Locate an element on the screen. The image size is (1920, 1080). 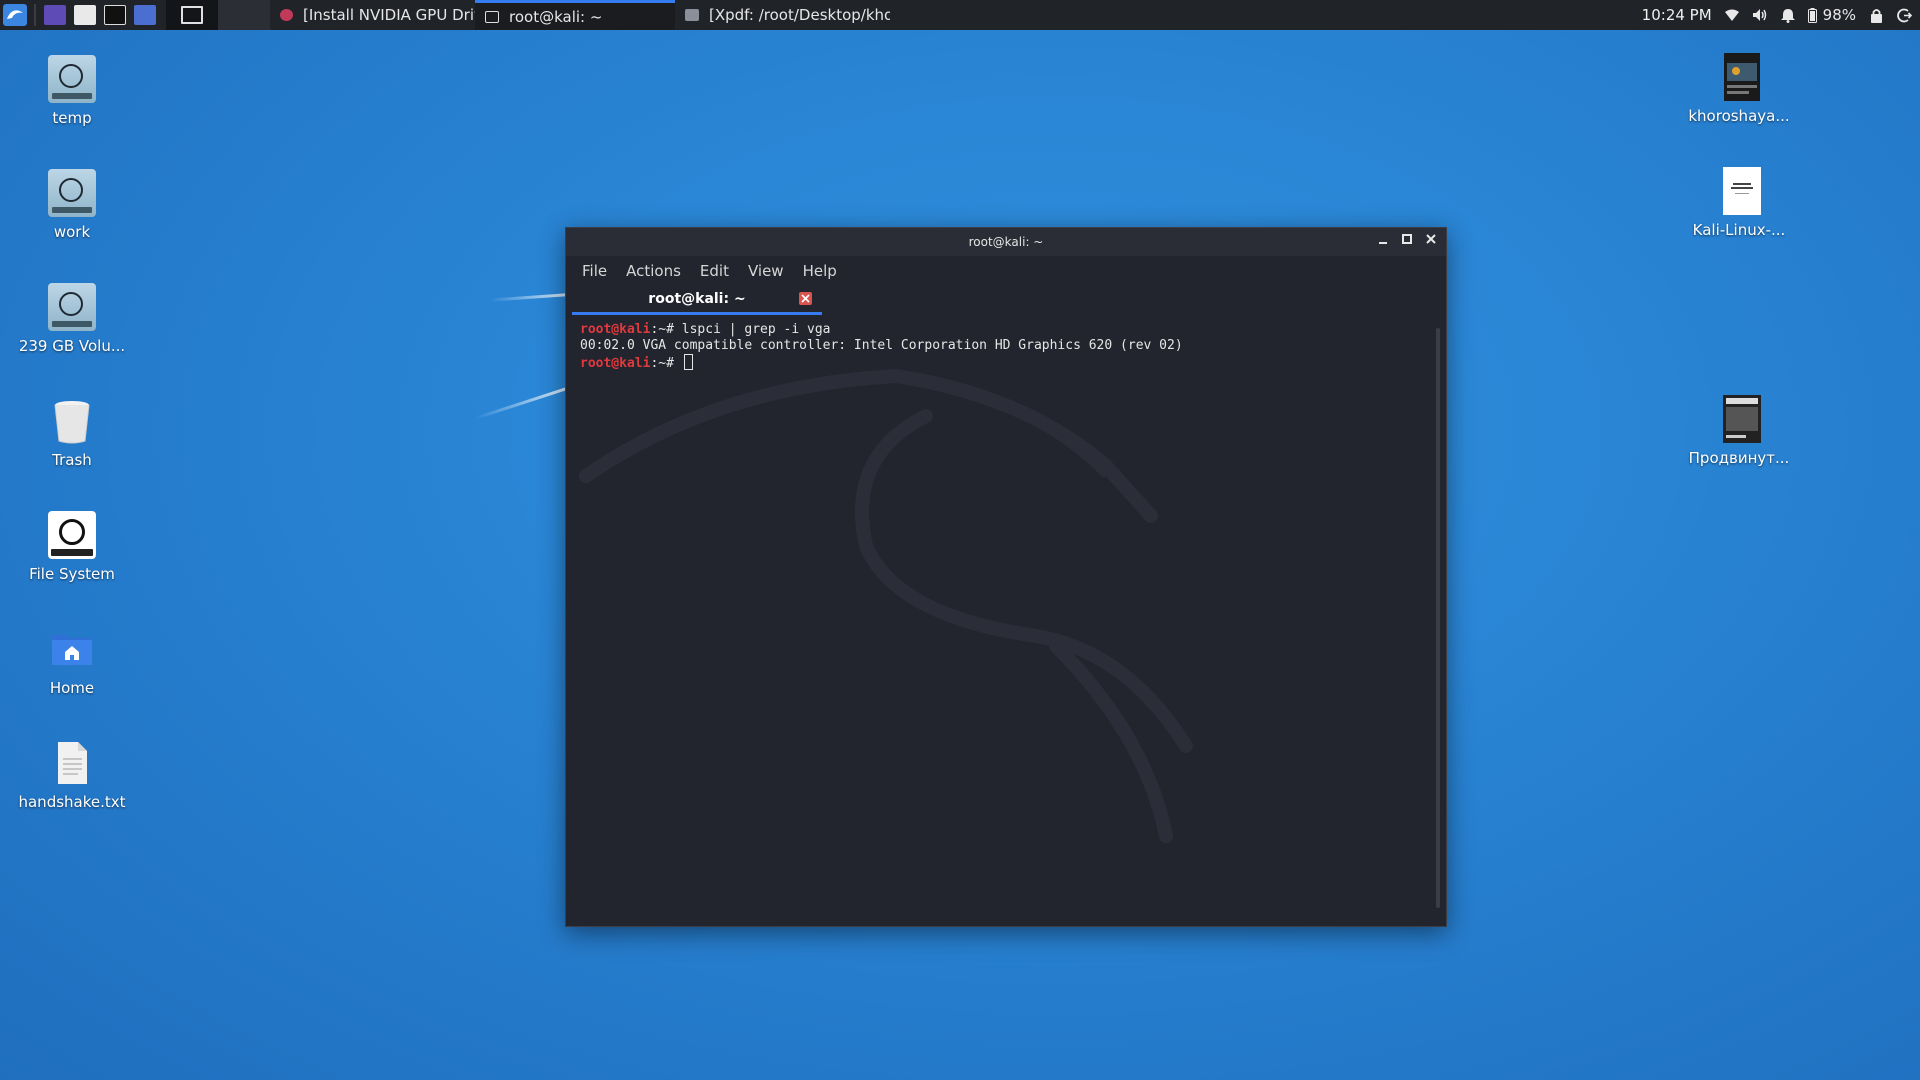
hard-drive-icon is located at coordinates (72, 535).